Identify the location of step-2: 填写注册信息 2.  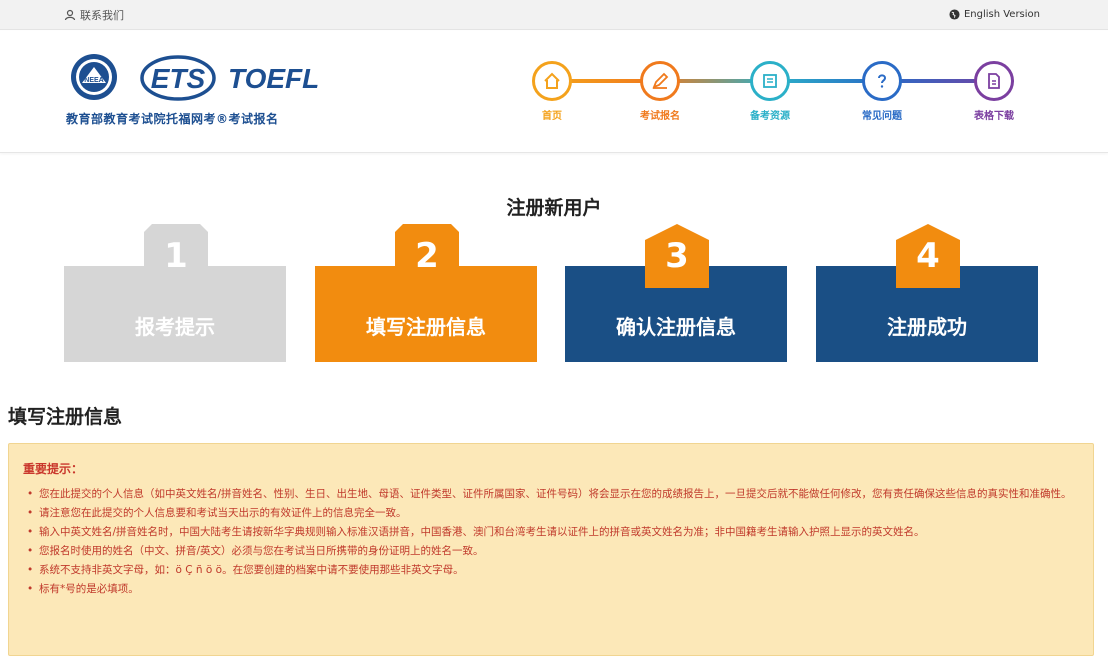
(426, 293).